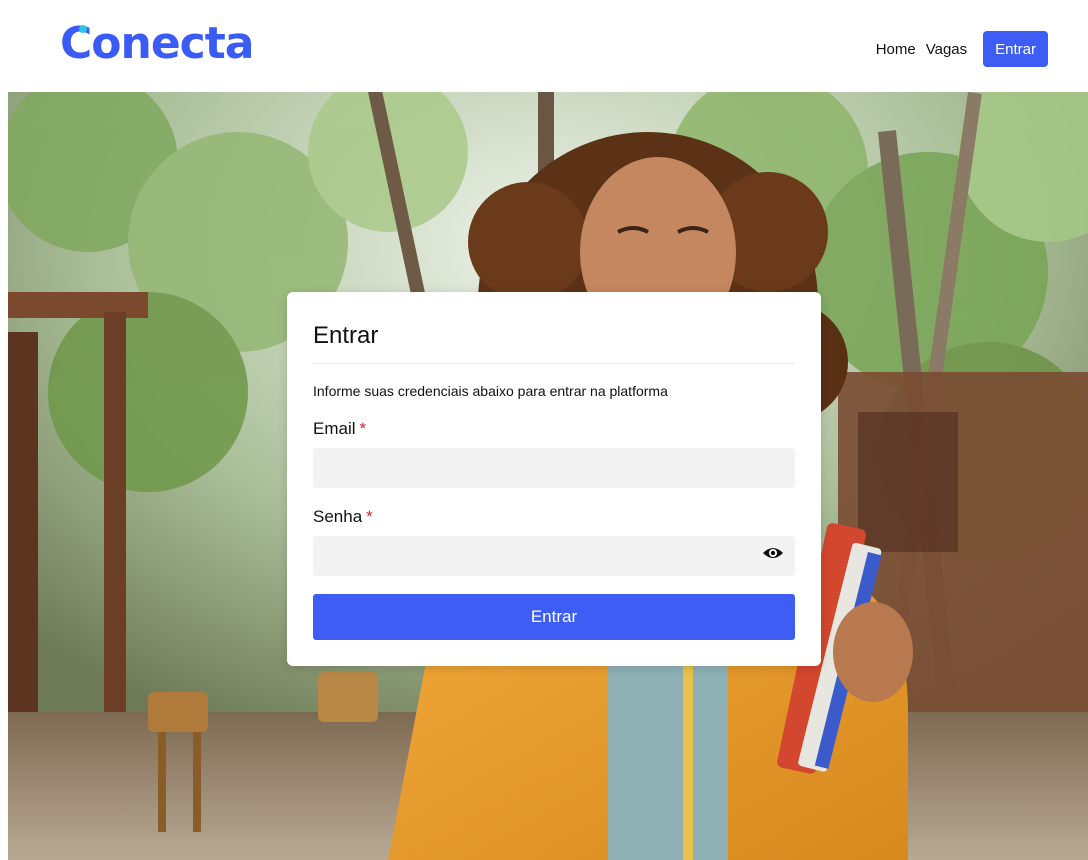 This screenshot has height=860, width=1088. Describe the element at coordinates (334, 428) in the screenshot. I see `email-label-text: Email` at that location.